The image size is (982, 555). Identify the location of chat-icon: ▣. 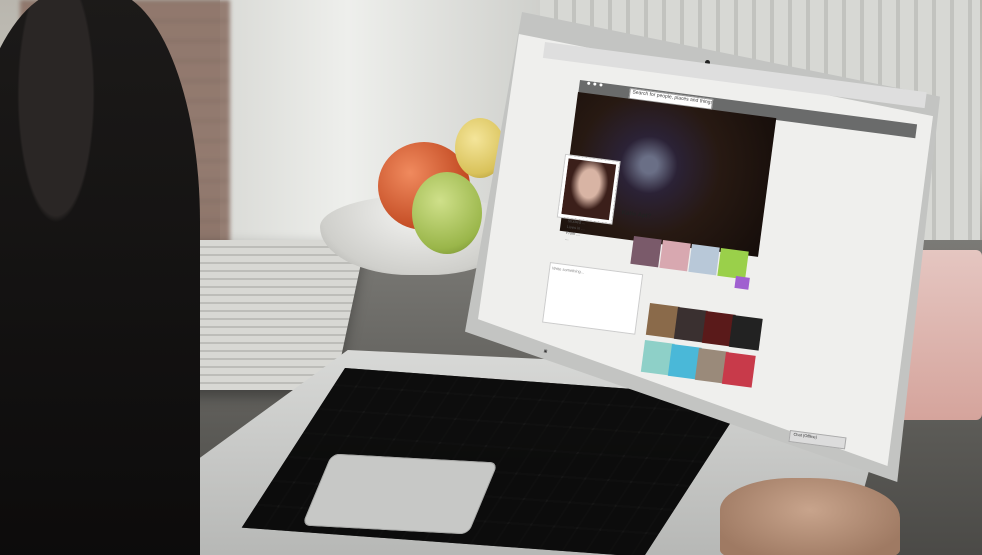
(545, 350).